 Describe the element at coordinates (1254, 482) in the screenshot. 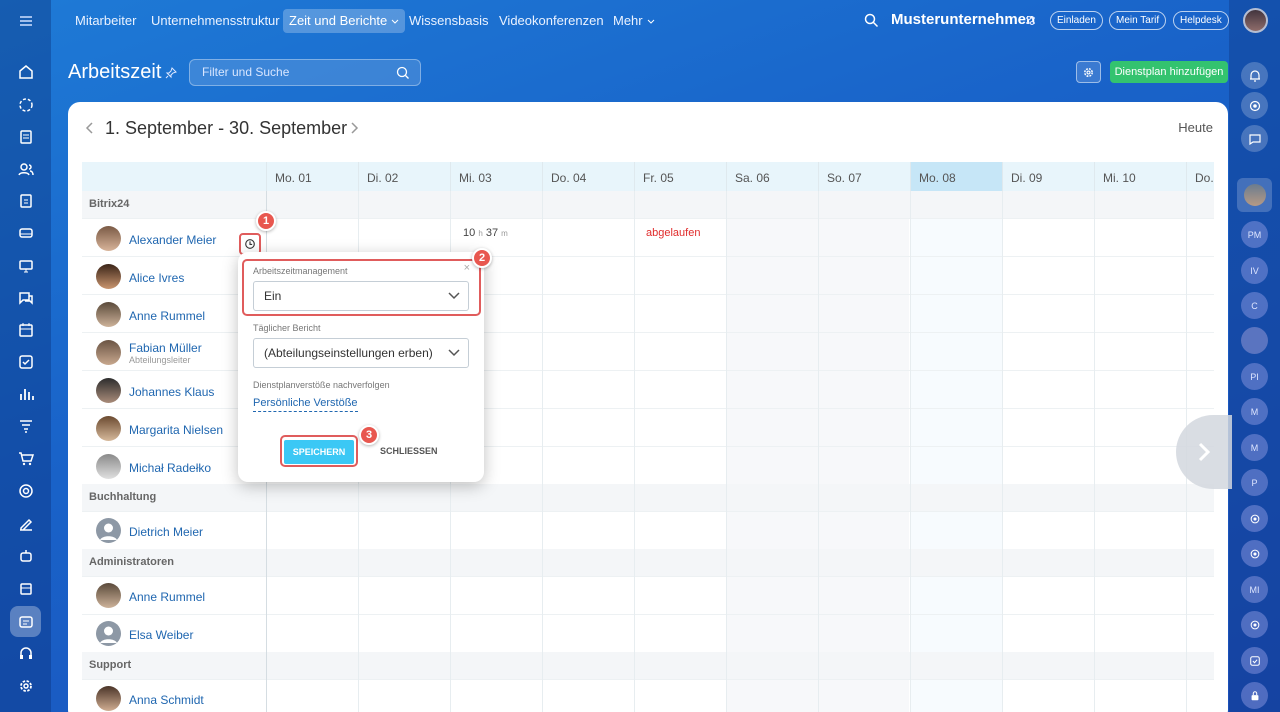

I see `contact-avatar: P` at that location.